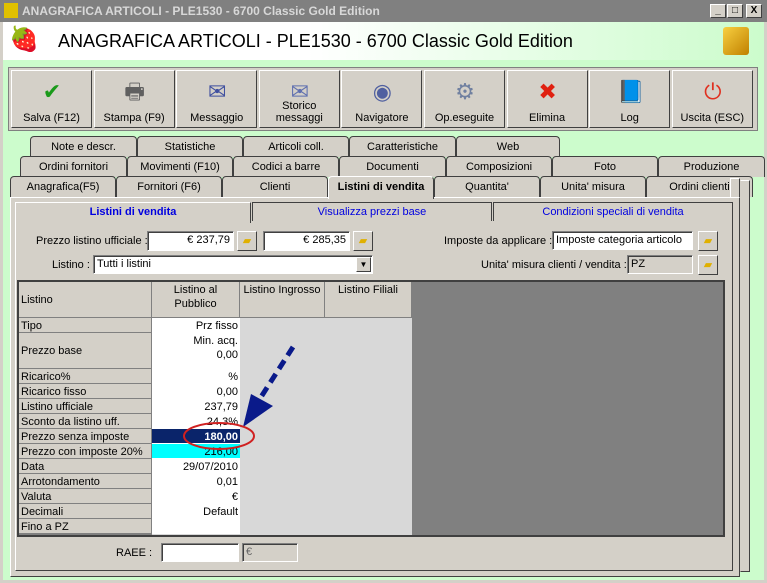 Image resolution: width=767 pixels, height=583 pixels. I want to click on raee-field, so click(200, 552).